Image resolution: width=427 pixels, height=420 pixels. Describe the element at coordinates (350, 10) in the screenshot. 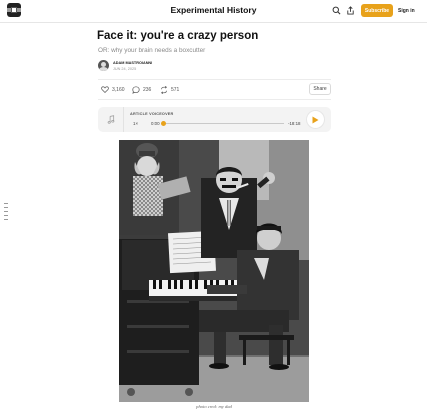

I see `share-out-icon` at that location.